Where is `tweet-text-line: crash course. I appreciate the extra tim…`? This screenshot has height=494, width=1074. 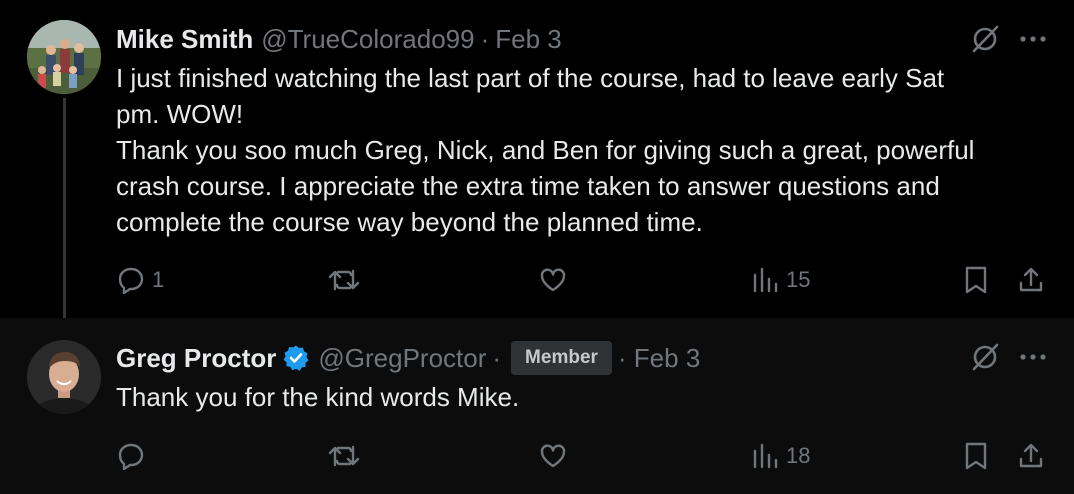
tweet-text-line: crash course. I appreciate the extra tim… is located at coordinates (528, 186).